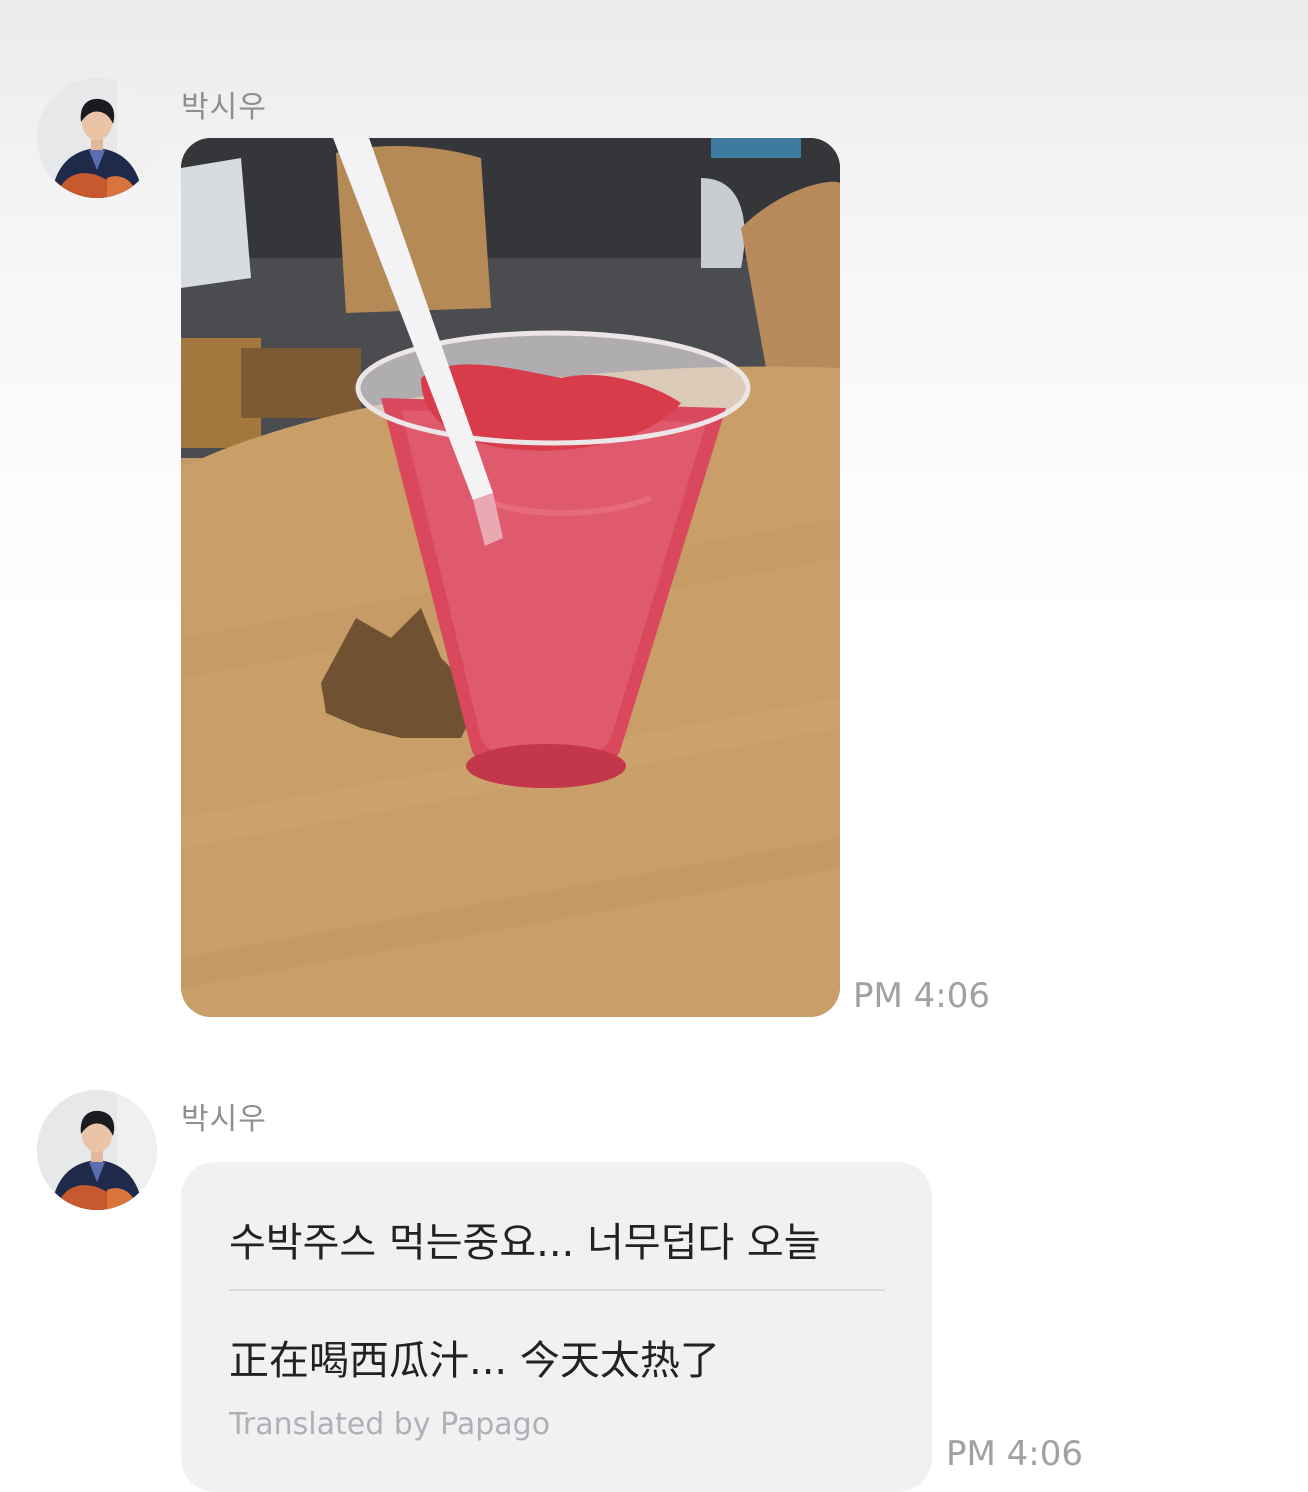 This screenshot has height=1492, width=1308. What do you see at coordinates (390, 1424) in the screenshot?
I see `translation-credit: Translated by Papago` at bounding box center [390, 1424].